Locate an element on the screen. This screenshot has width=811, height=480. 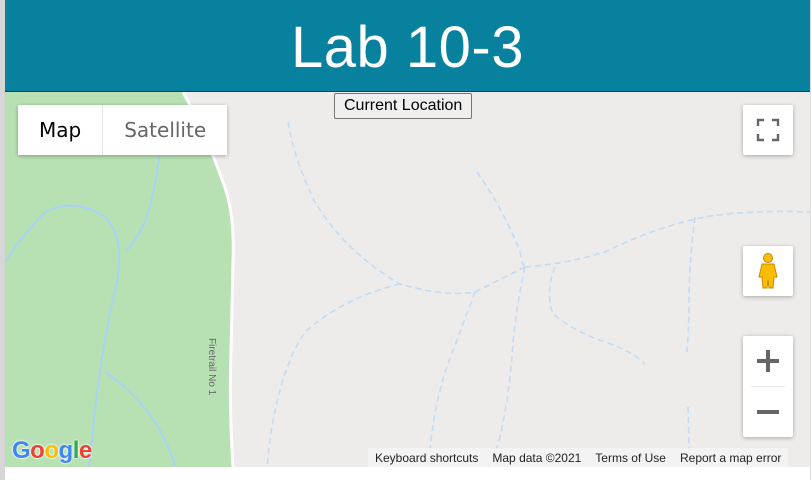
fullscreen-icon is located at coordinates (768, 130).